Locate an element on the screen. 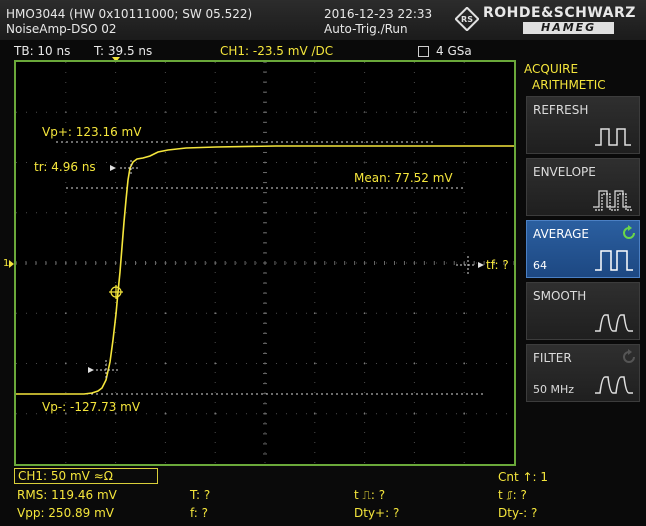 The image size is (646, 526). ch1-setting: CH1: 50 mV ≈Ω is located at coordinates (65, 476).